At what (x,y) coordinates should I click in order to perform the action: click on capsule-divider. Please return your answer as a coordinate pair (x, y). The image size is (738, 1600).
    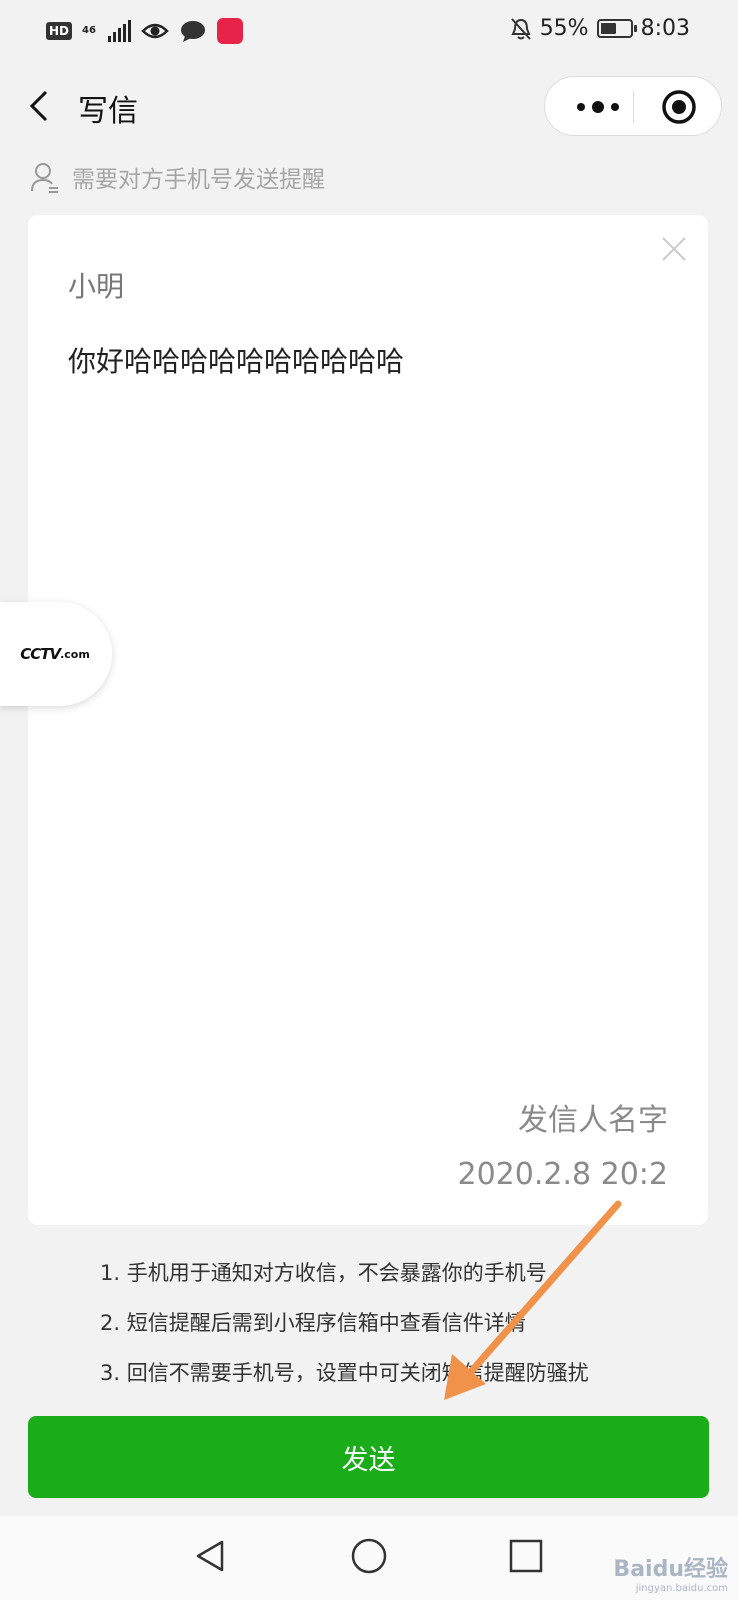
    Looking at the image, I should click on (633, 107).